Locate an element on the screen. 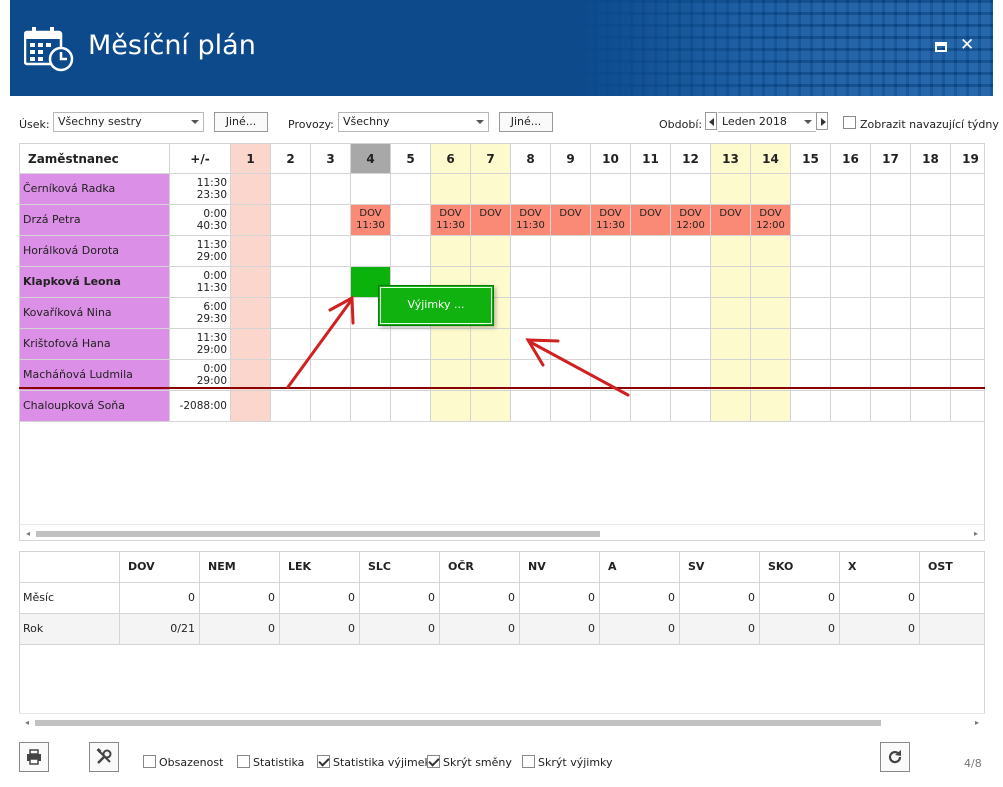  day-header-7: 7 is located at coordinates (491, 159).